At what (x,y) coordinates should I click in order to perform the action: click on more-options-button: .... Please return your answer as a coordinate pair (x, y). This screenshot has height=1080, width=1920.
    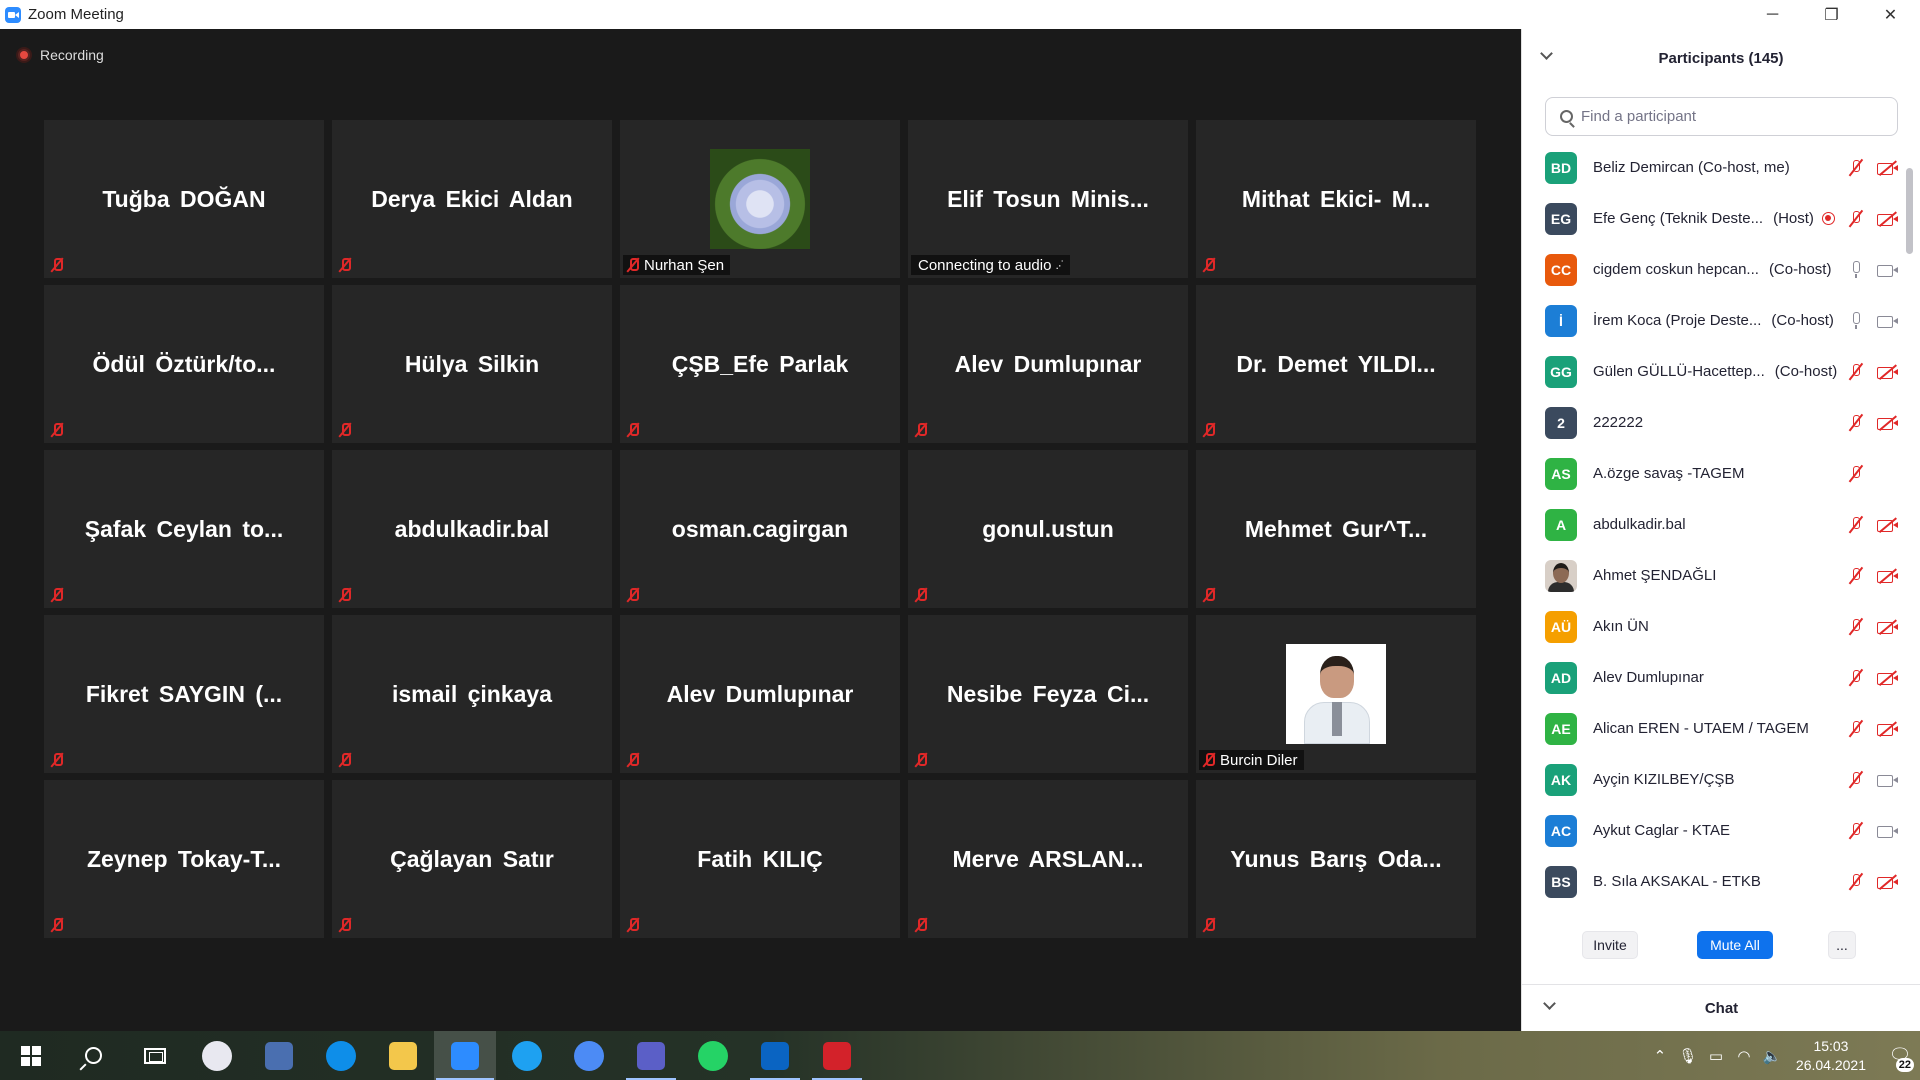
    Looking at the image, I should click on (1842, 945).